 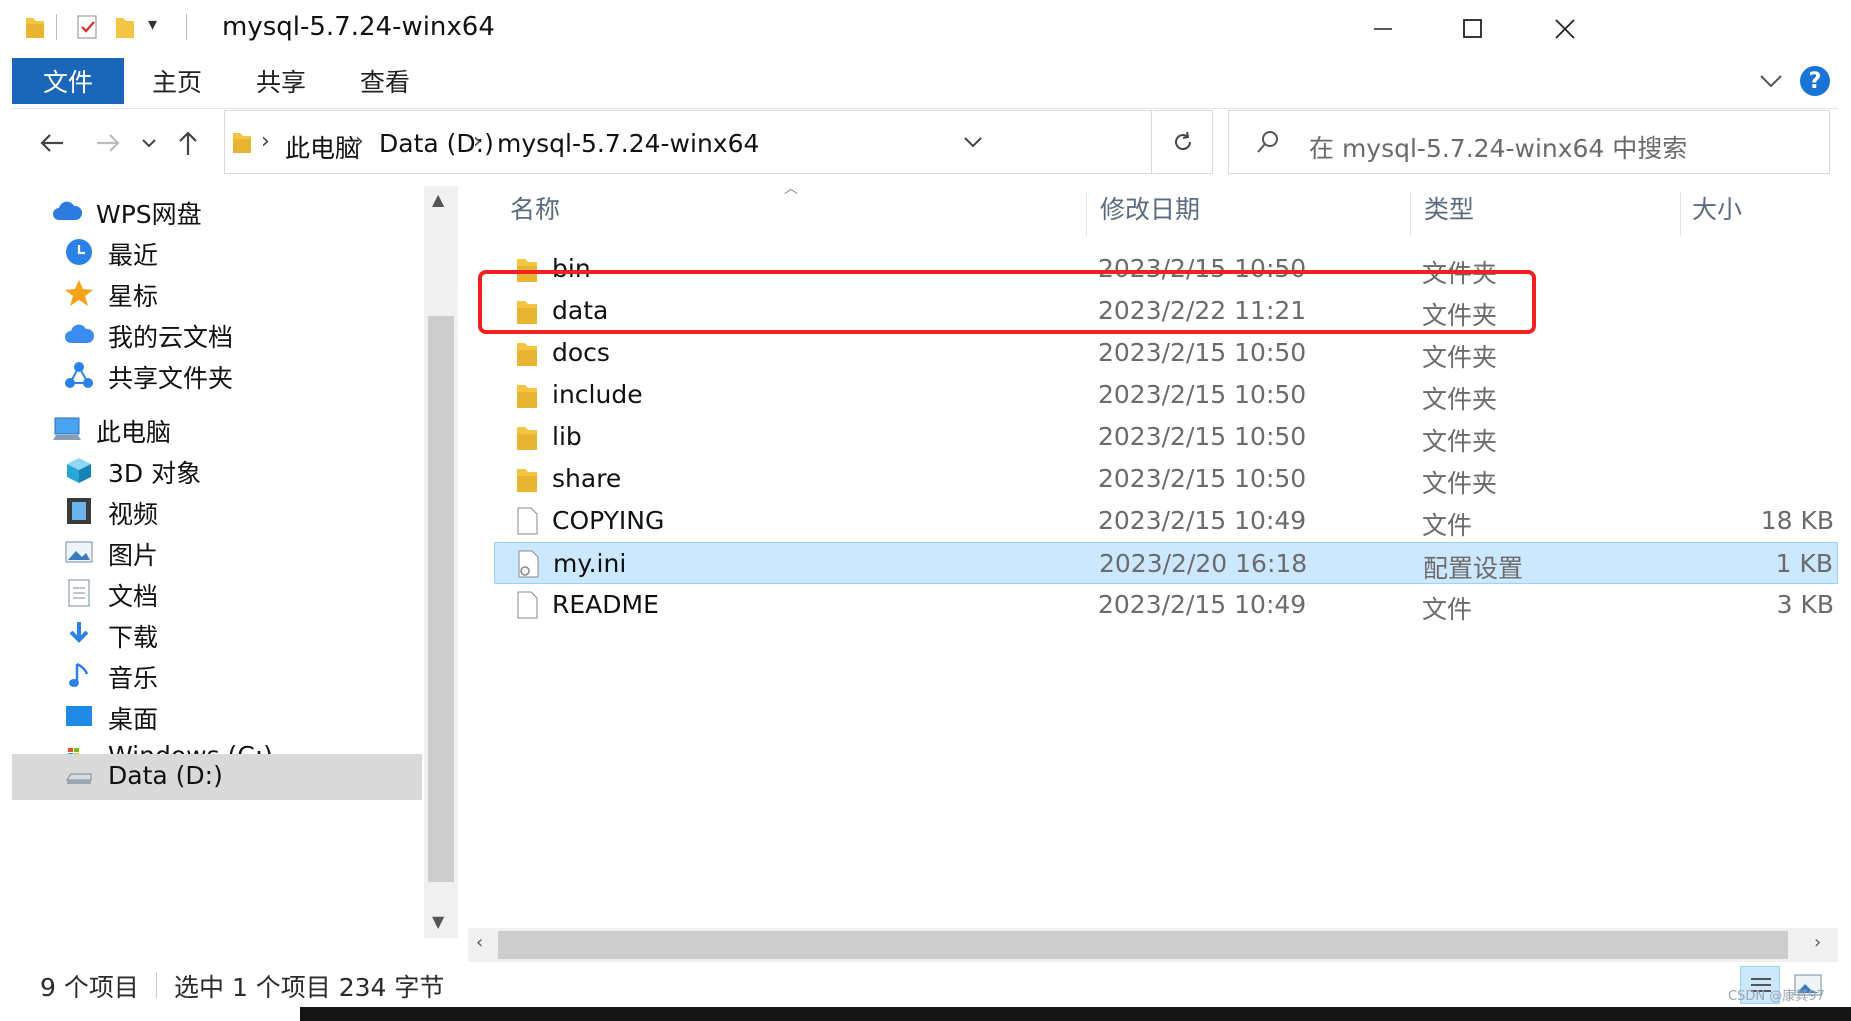 I want to click on sidebar-item-videos: 视频, so click(x=217, y=511).